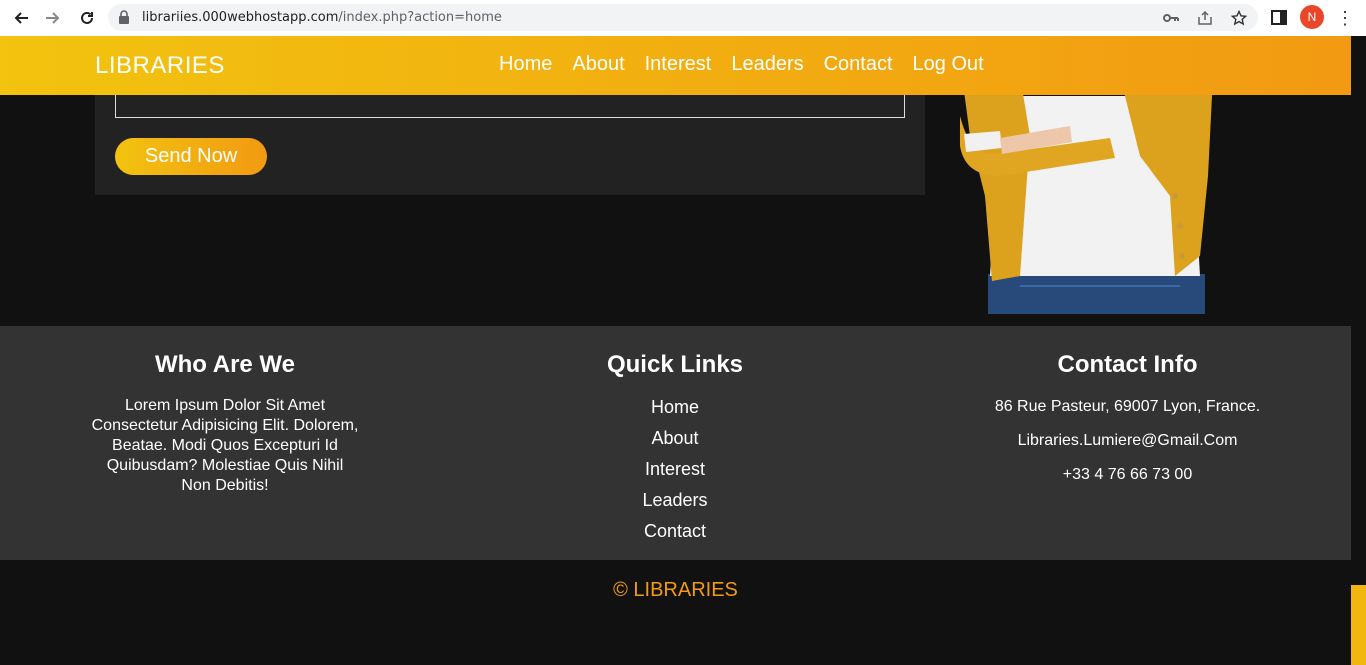 The height and width of the screenshot is (665, 1366). What do you see at coordinates (675, 407) in the screenshot?
I see `footer-link-home: Home` at bounding box center [675, 407].